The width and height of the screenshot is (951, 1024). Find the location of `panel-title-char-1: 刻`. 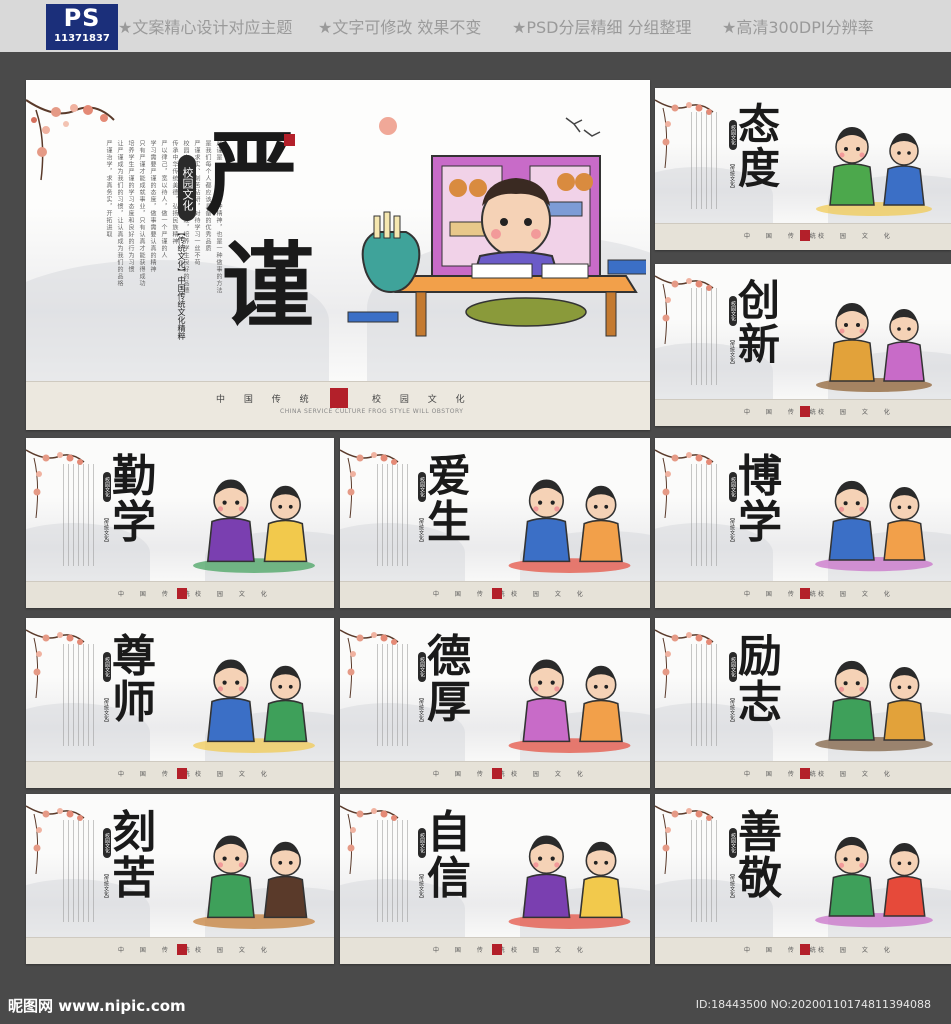

panel-title-char-1: 刻 is located at coordinates (134, 832).